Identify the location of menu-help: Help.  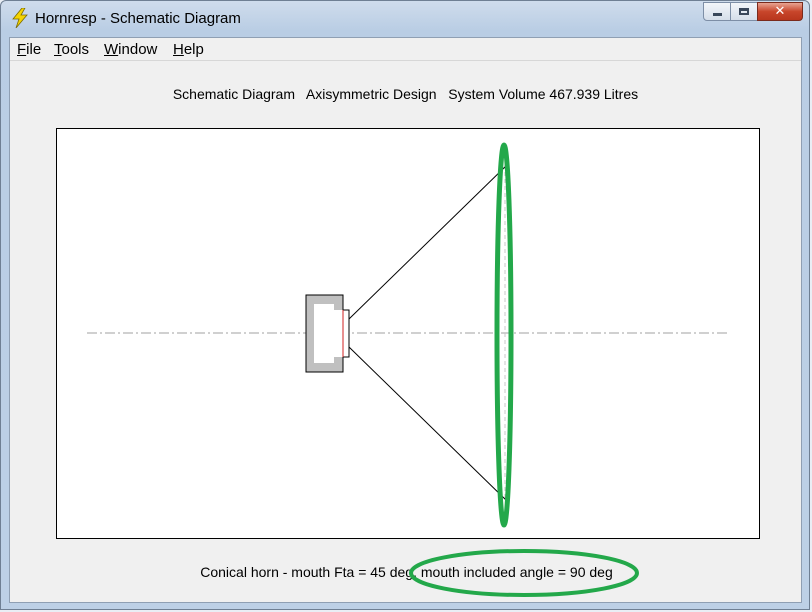
(188, 49).